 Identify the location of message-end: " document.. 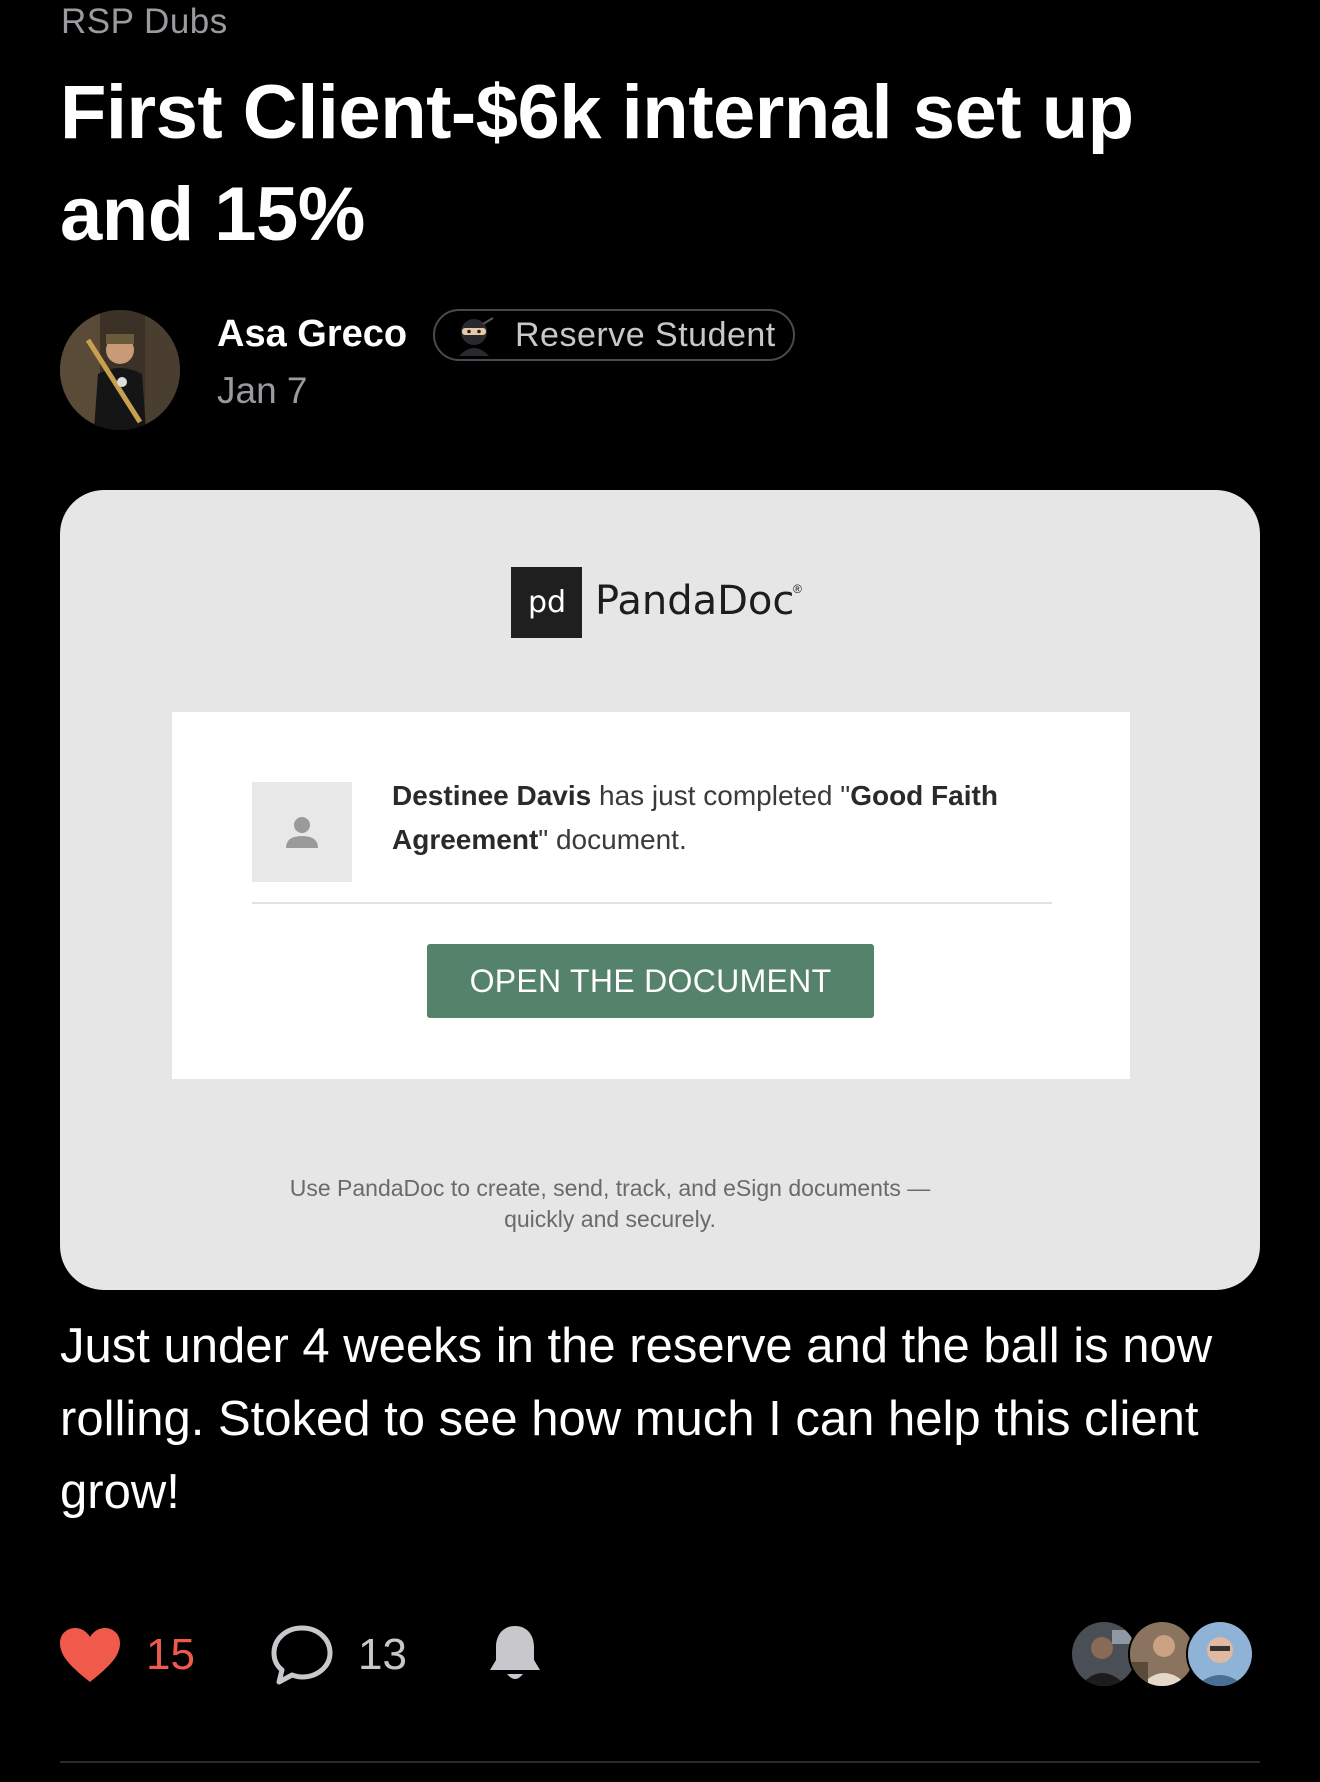
(612, 839).